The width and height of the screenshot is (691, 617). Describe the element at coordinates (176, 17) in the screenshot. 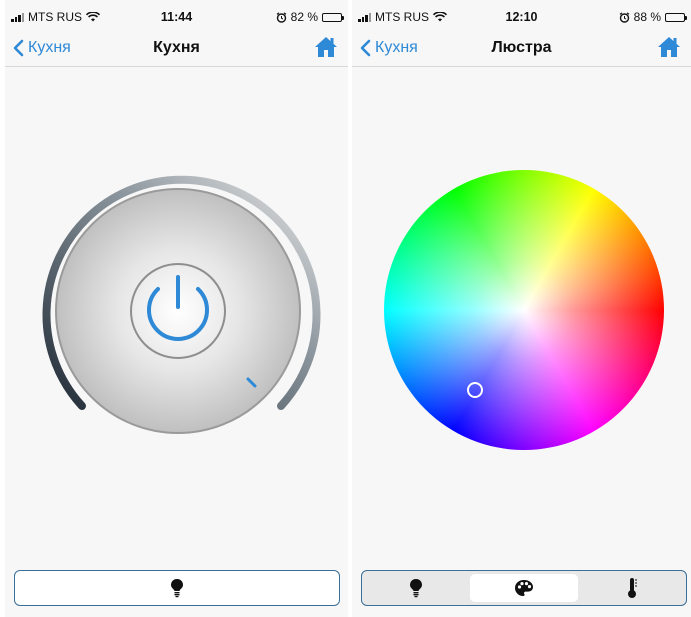

I see `status-bar: MTS RUS 11:44 82 %` at that location.